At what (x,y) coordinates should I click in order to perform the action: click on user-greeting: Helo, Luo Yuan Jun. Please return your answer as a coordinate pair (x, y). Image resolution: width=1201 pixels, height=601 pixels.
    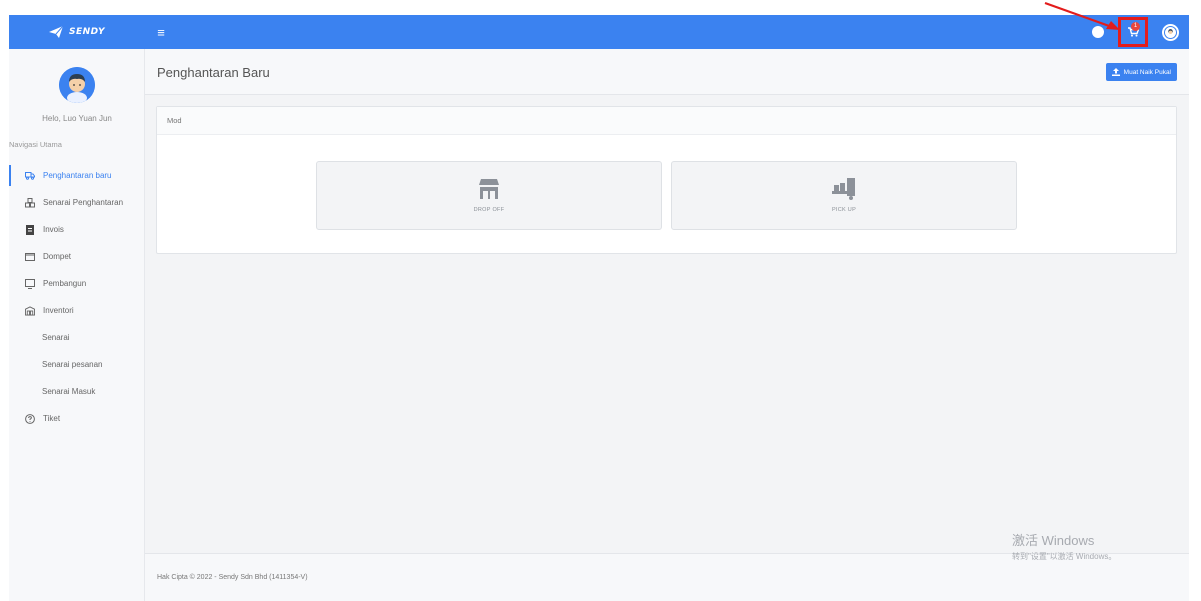
    Looking at the image, I should click on (77, 118).